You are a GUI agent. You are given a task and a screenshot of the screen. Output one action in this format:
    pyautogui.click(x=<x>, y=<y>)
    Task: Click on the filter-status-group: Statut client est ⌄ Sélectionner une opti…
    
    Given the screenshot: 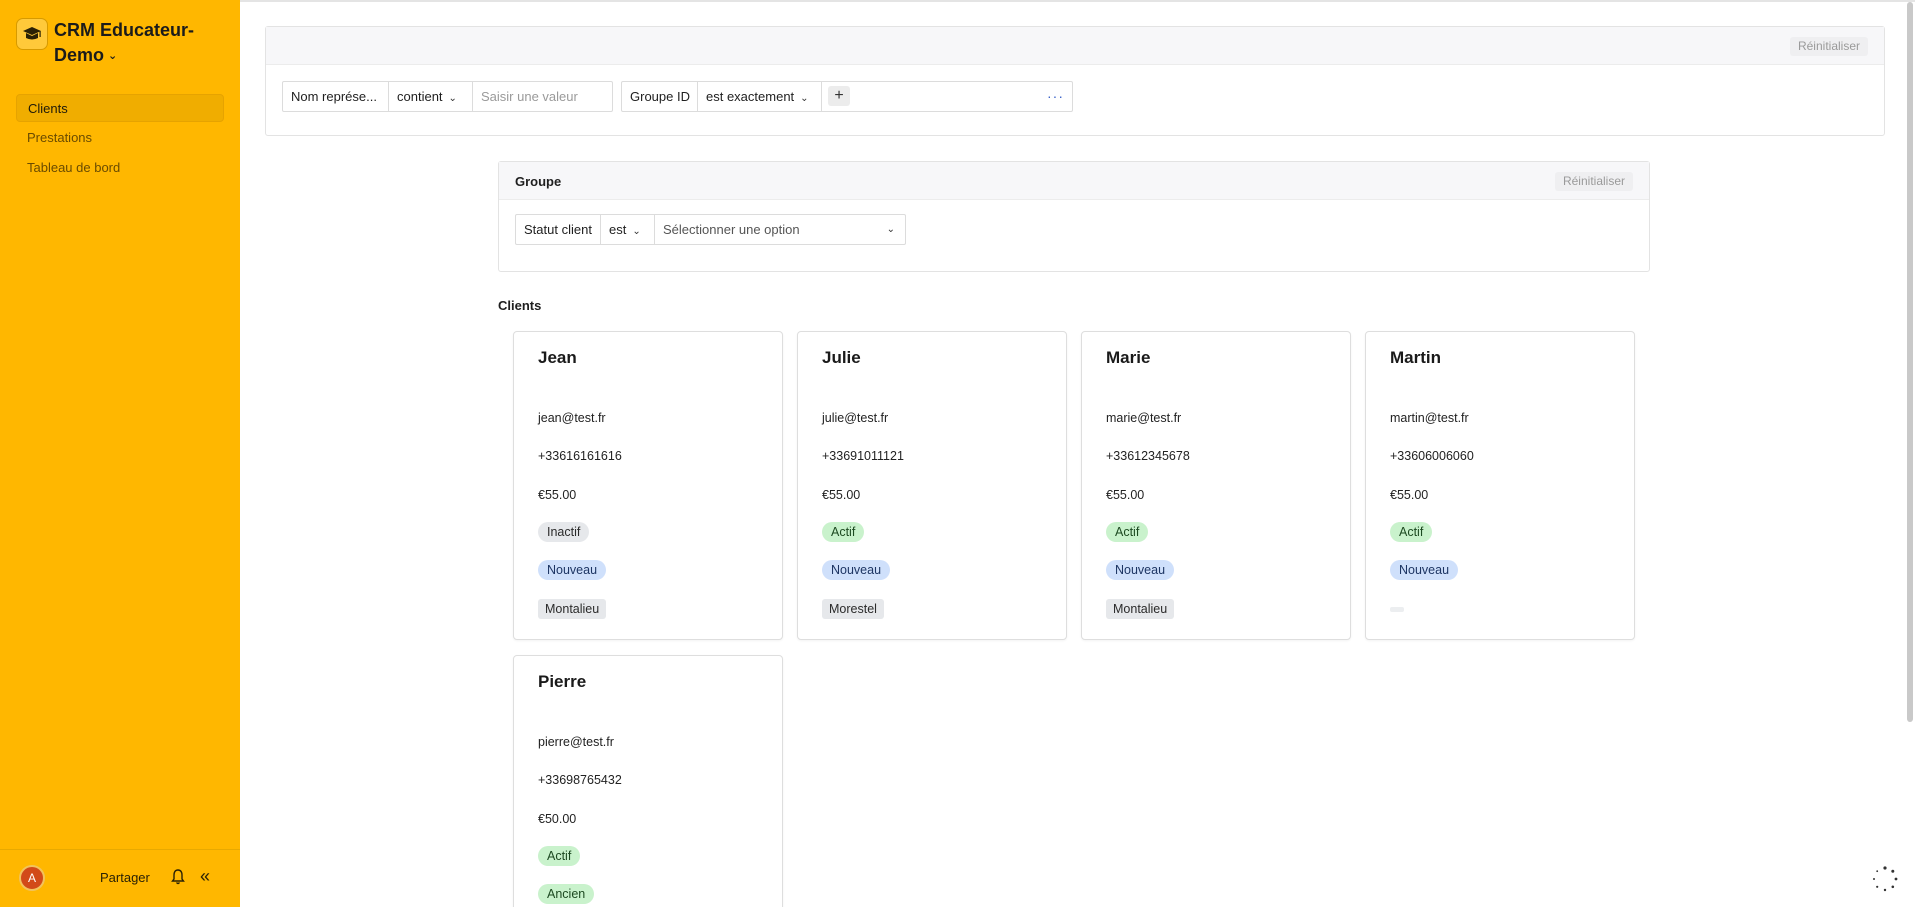 What is the action you would take?
    pyautogui.click(x=710, y=229)
    